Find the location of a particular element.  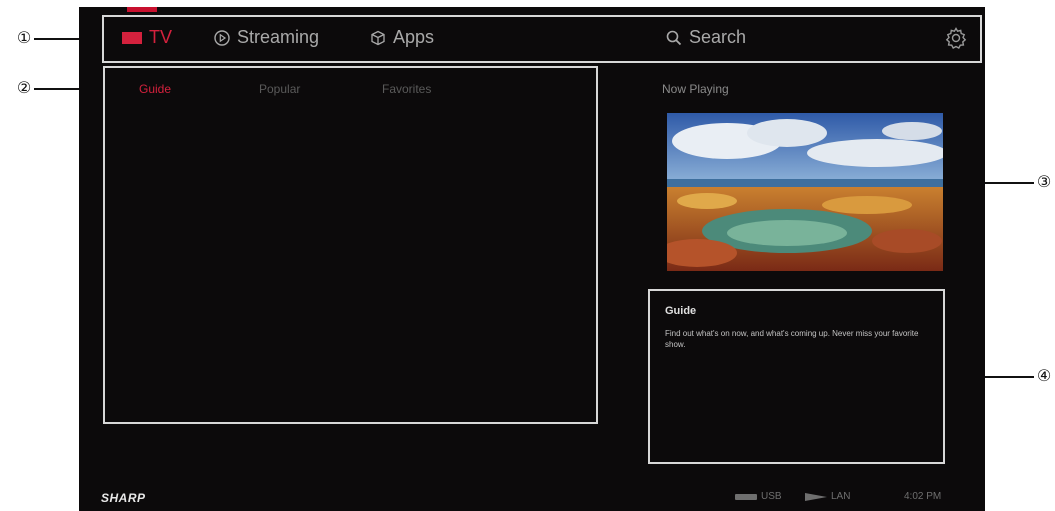

tab-favorites: Favorites is located at coordinates (406, 89).